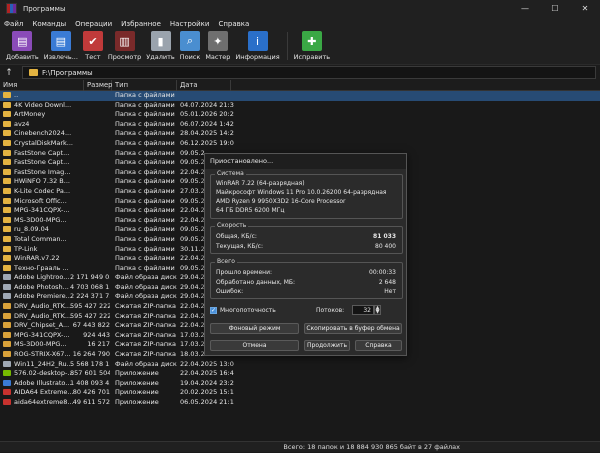  What do you see at coordinates (312, 57) in the screenshot?
I see `toolbar-button-label: Исправить` at bounding box center [312, 57].